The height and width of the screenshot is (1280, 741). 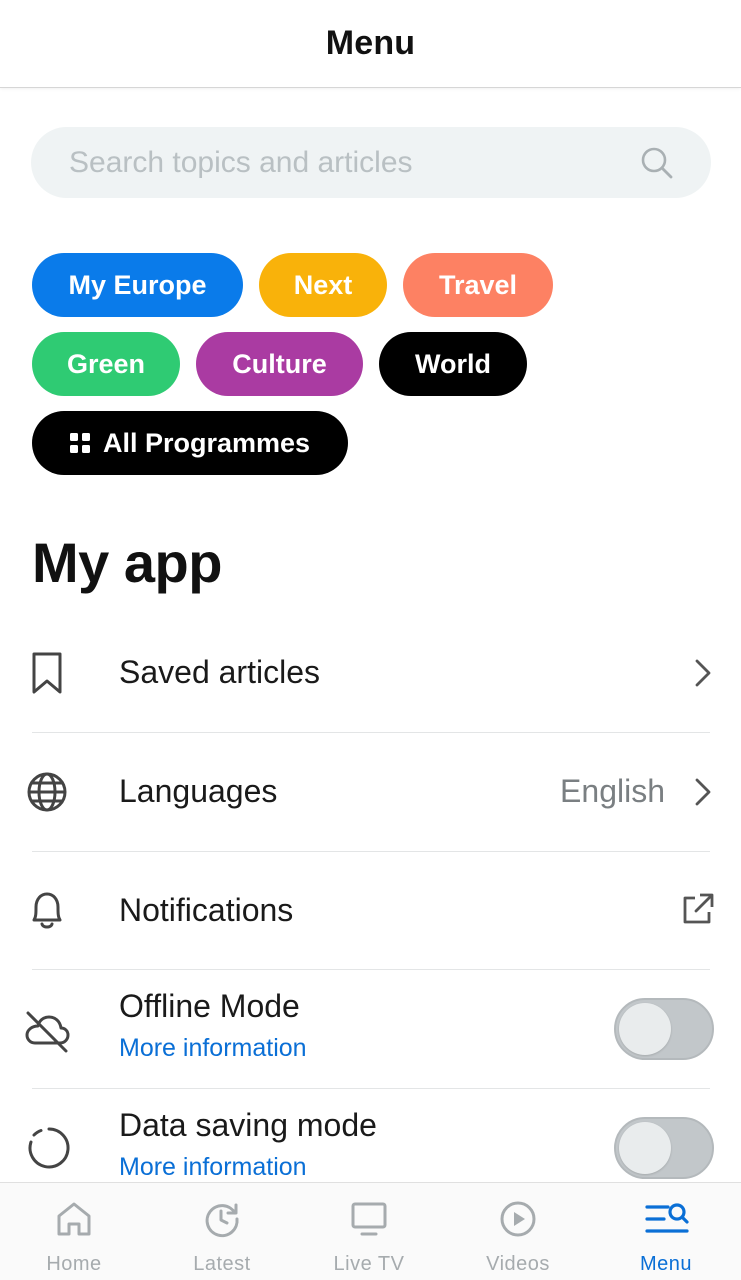 I want to click on nav-label: Videos, so click(x=518, y=1264).